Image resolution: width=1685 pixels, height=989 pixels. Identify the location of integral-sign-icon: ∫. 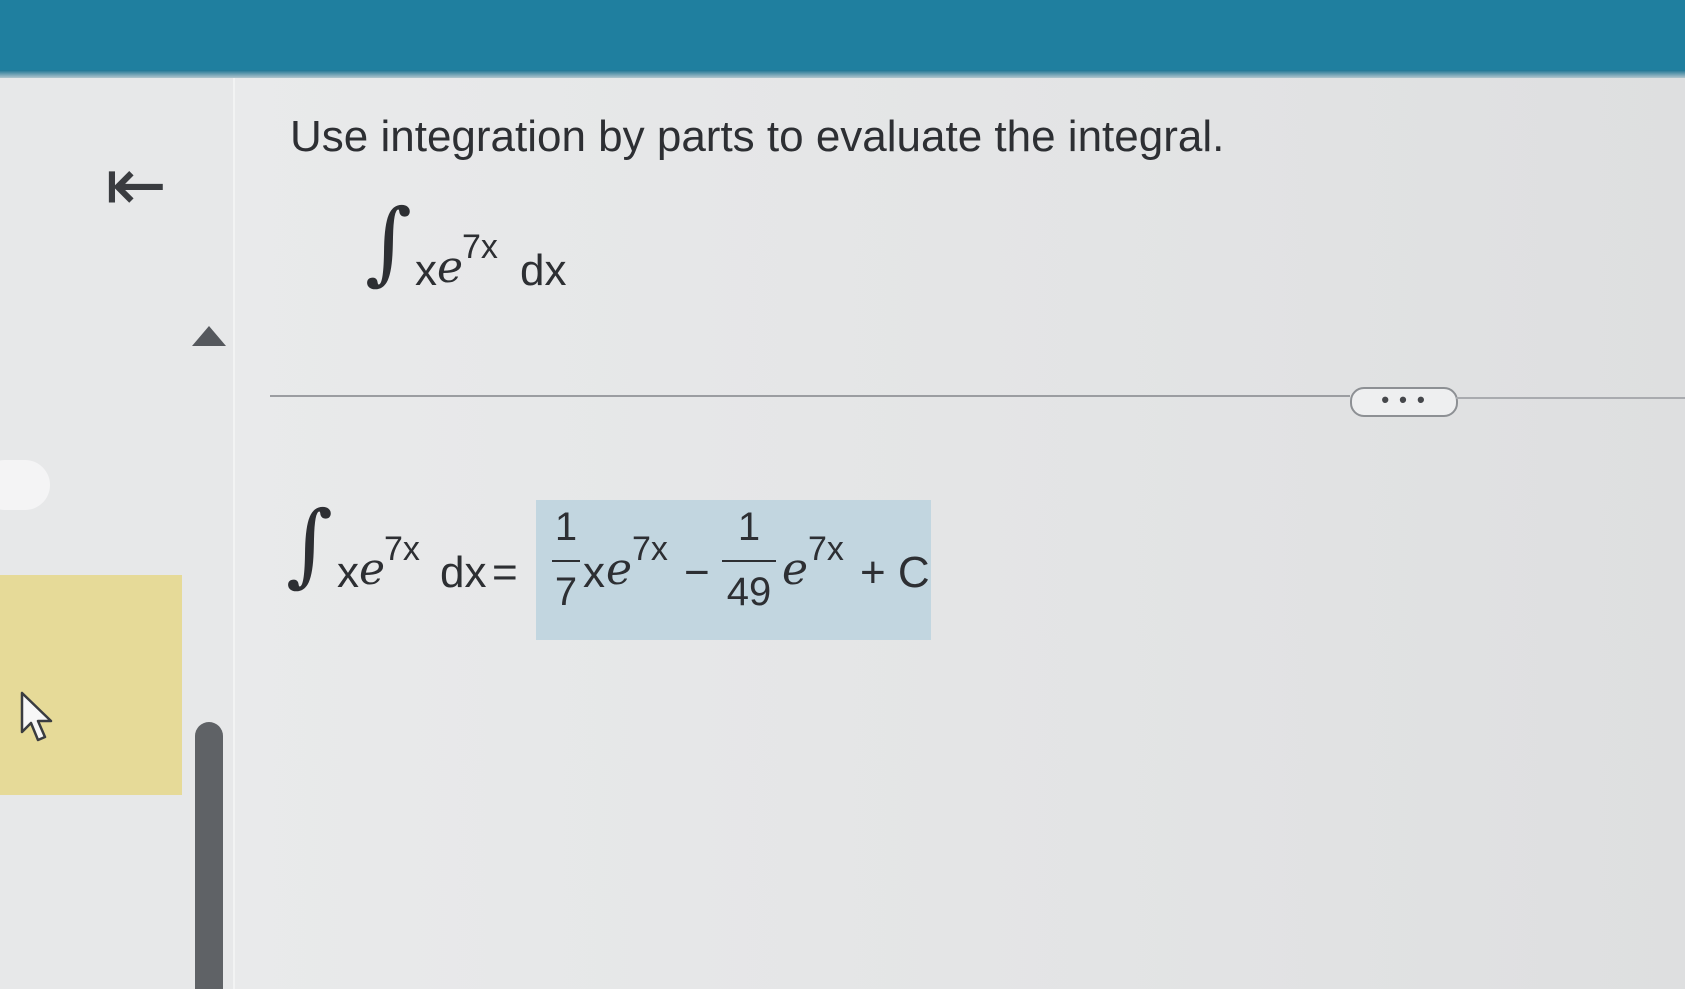
(388, 242).